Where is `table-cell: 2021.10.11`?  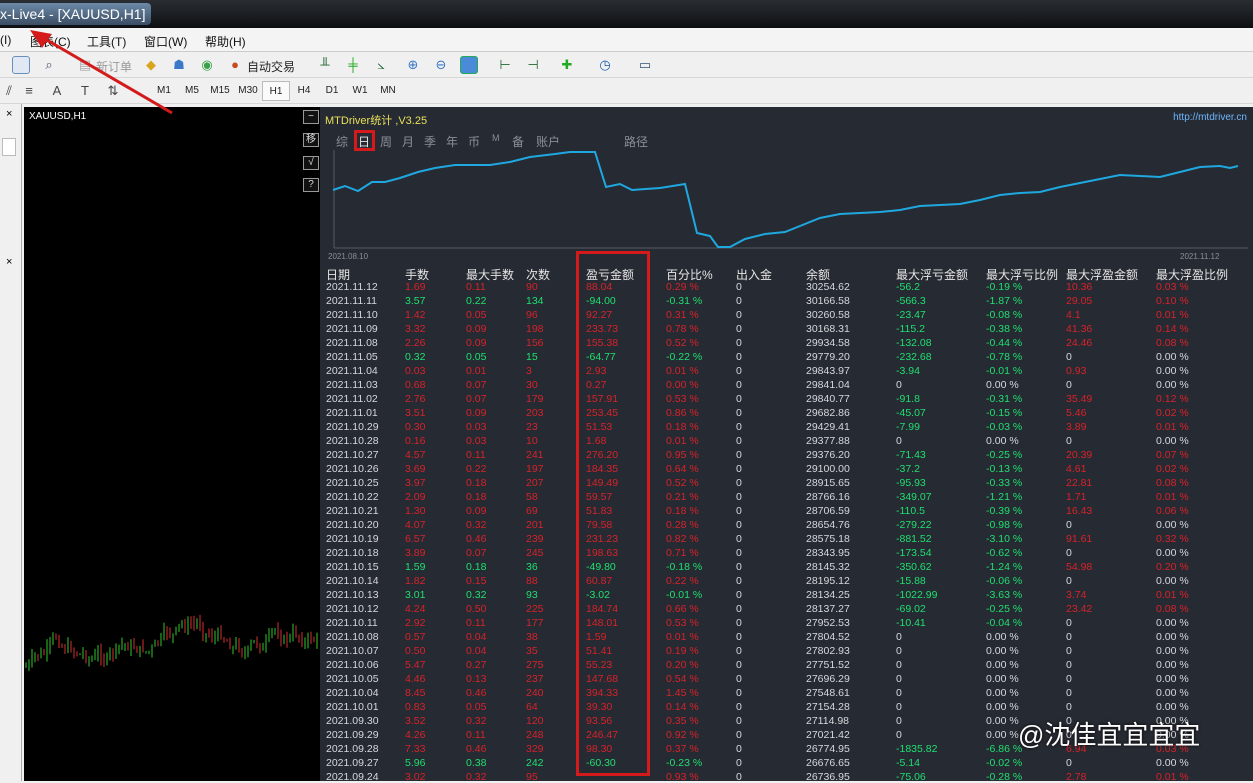 table-cell: 2021.10.11 is located at coordinates (352, 623).